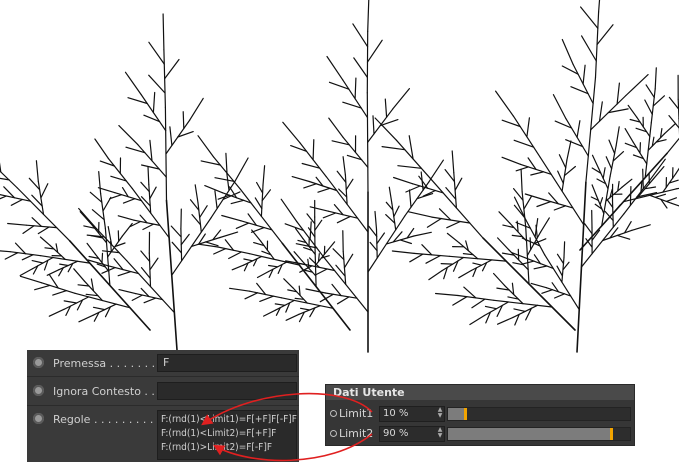 The width and height of the screenshot is (679, 470). I want to click on param-row-limit2: Limit2 90 % ▲ ▼, so click(480, 434).